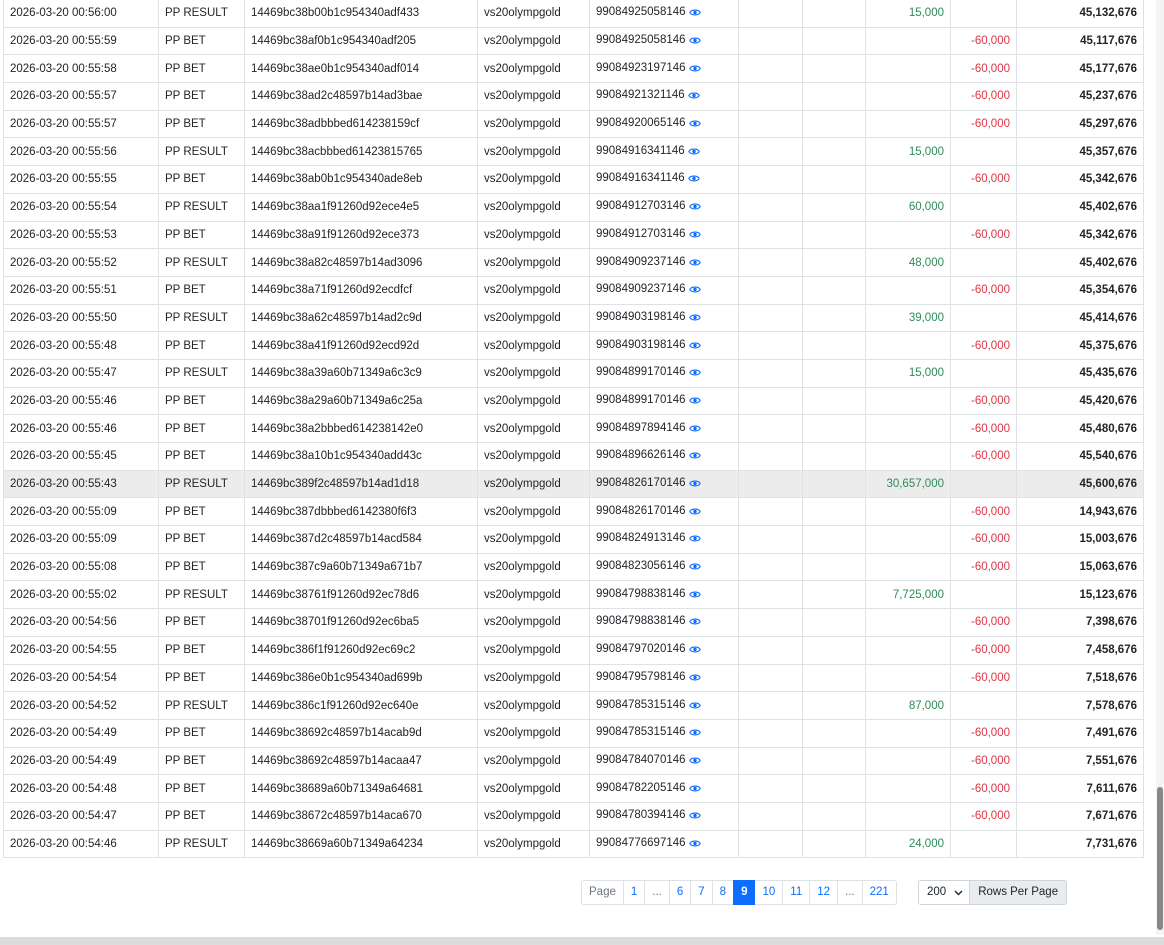 The width and height of the screenshot is (1164, 945). I want to click on pagination-page-link: 10, so click(769, 892).